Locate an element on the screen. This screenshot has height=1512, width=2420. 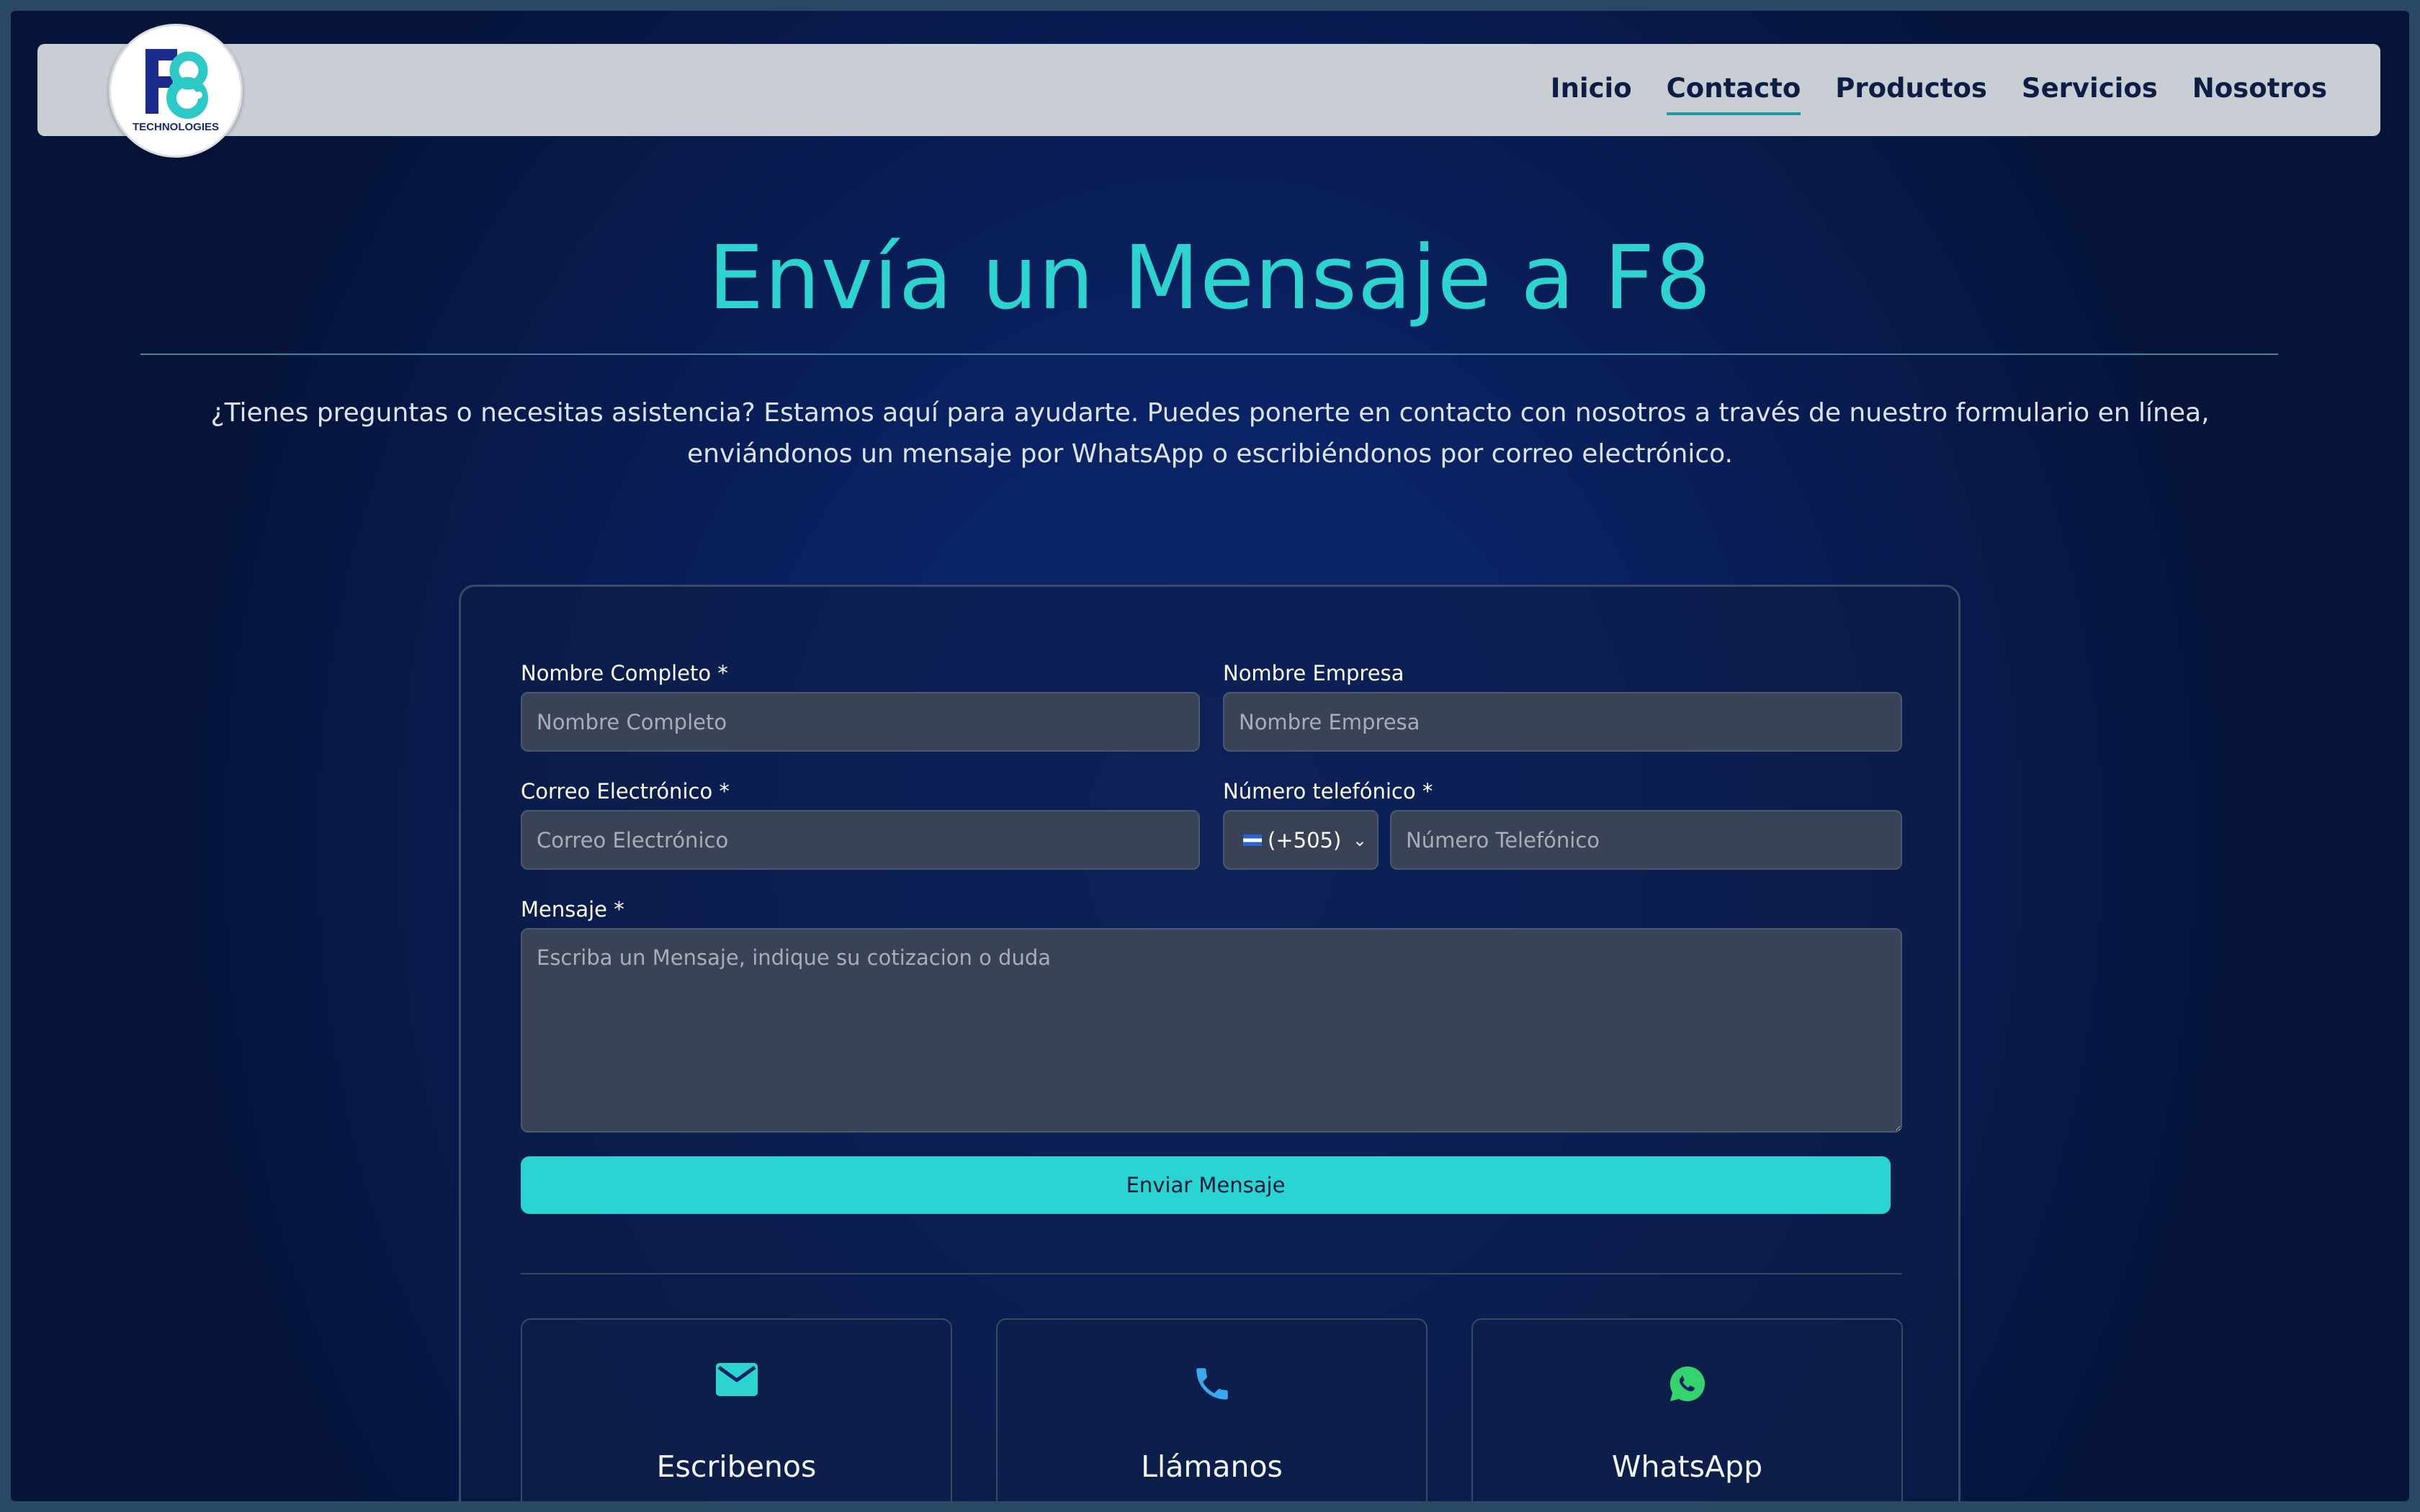
whatsapp-icon is located at coordinates (1687, 1384).